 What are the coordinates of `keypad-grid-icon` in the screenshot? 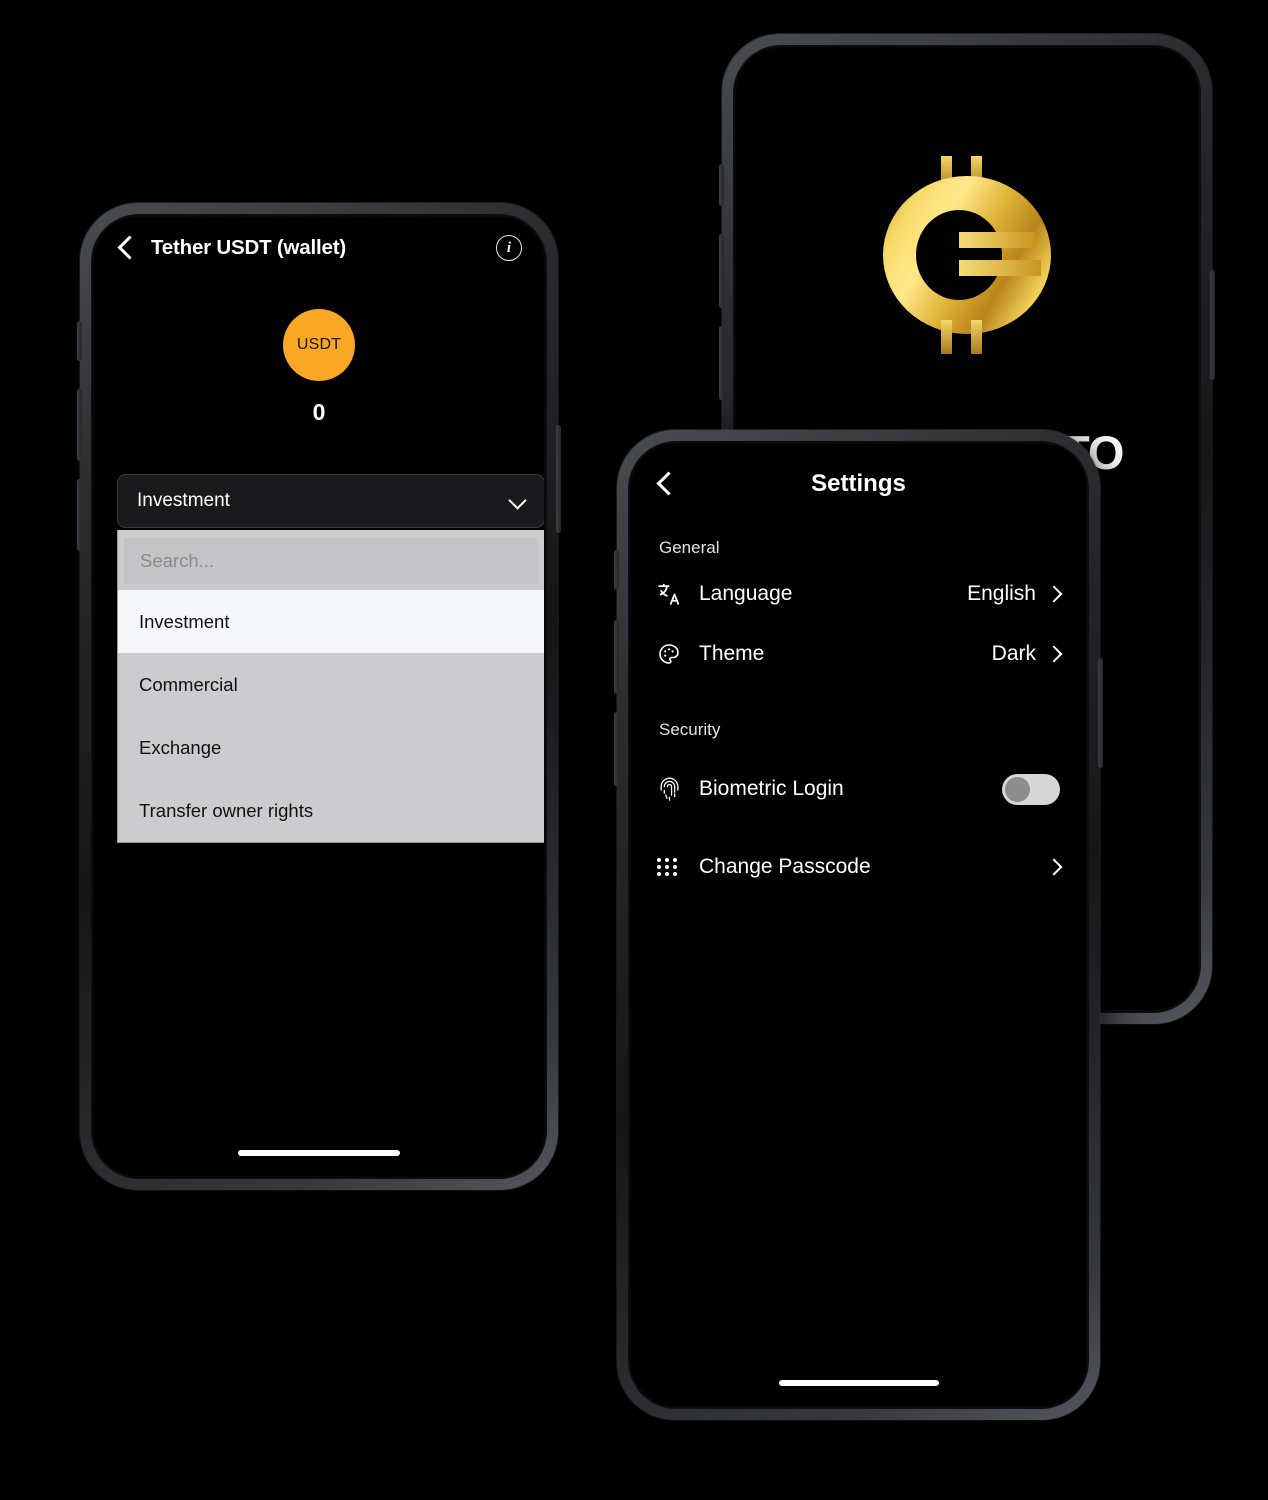 It's located at (673, 867).